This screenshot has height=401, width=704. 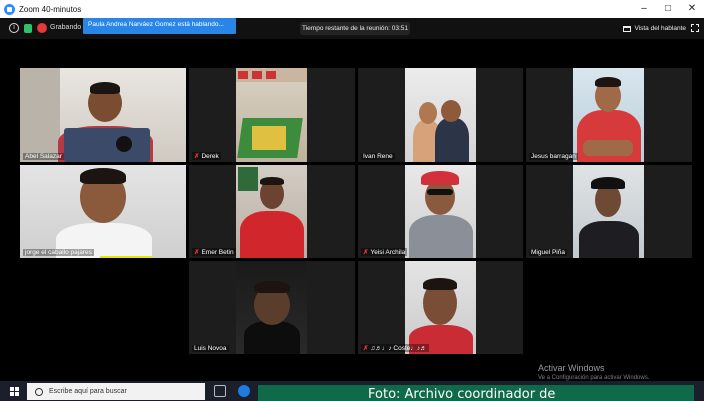 I want to click on maximize-button: □, so click(x=668, y=9).